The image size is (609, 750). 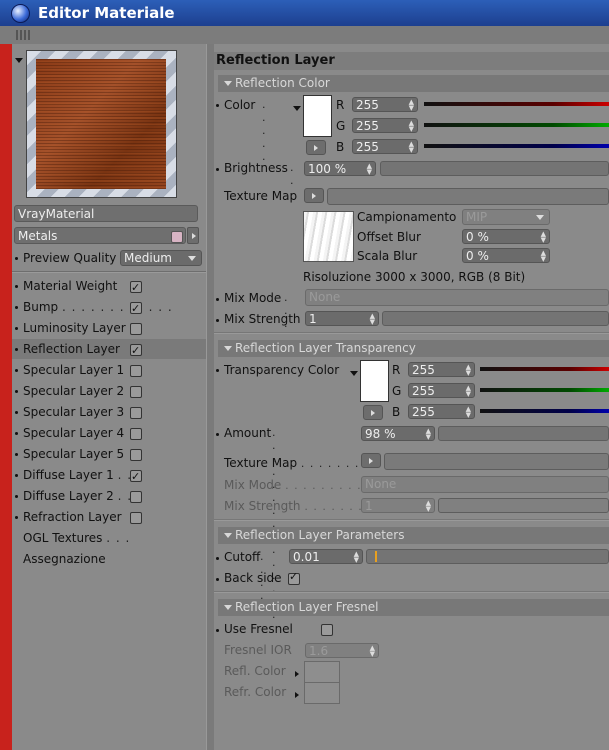 I want to click on ogl-textures-item: OGL Textures . . ., so click(x=109, y=538).